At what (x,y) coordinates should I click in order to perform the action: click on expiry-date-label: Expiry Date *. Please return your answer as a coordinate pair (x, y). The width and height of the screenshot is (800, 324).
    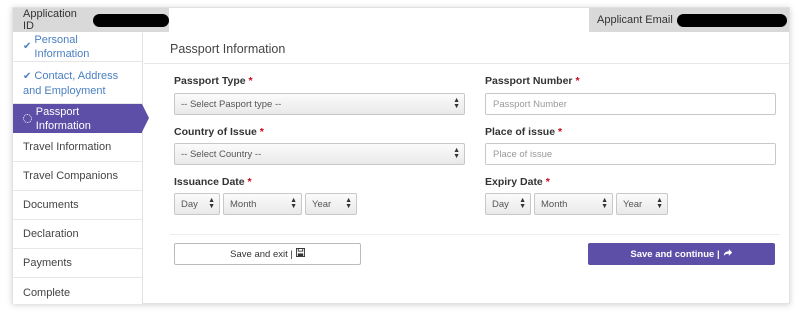
    Looking at the image, I should click on (517, 182).